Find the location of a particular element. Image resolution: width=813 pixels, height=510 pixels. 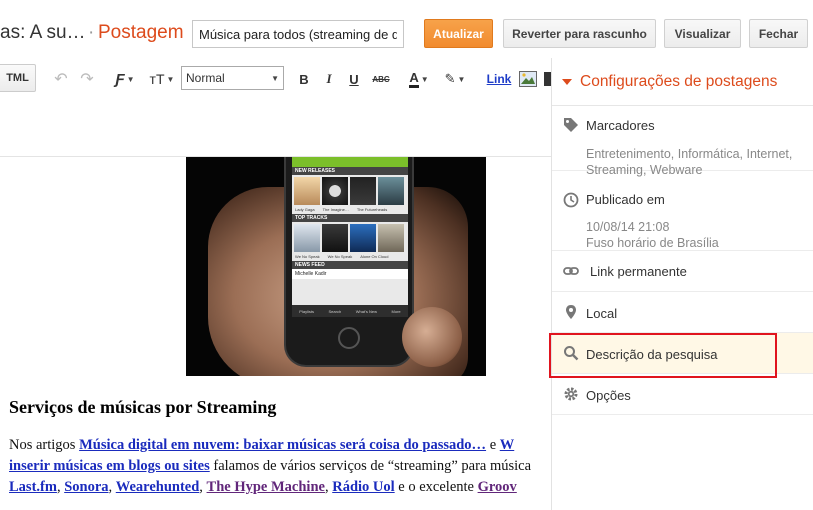

text-color-button: A ▼ is located at coordinates (419, 79).